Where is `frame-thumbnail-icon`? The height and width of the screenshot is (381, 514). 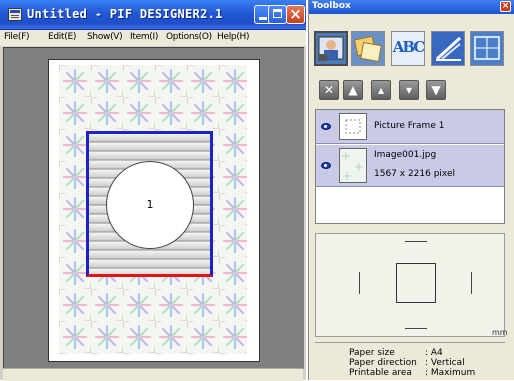
frame-thumbnail-icon is located at coordinates (353, 126).